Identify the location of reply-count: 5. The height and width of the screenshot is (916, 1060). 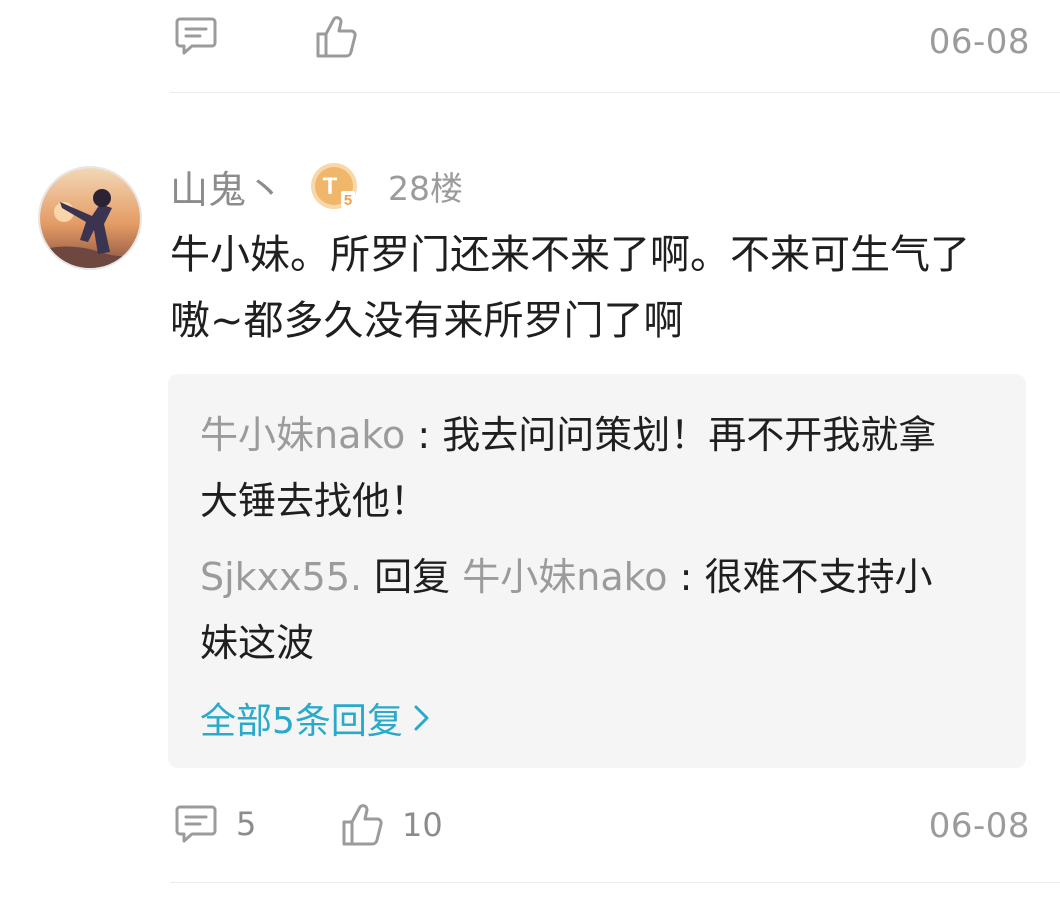
(246, 824).